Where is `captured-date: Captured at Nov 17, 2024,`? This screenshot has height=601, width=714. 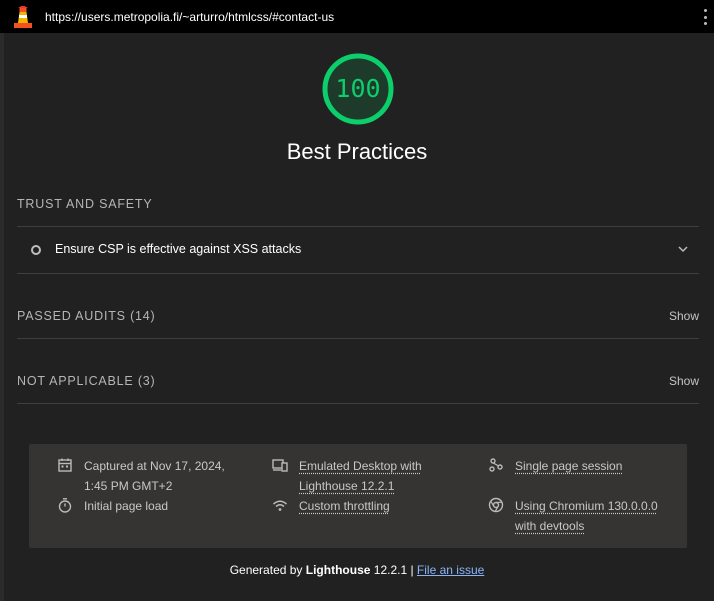 captured-date: Captured at Nov 17, 2024, is located at coordinates (154, 466).